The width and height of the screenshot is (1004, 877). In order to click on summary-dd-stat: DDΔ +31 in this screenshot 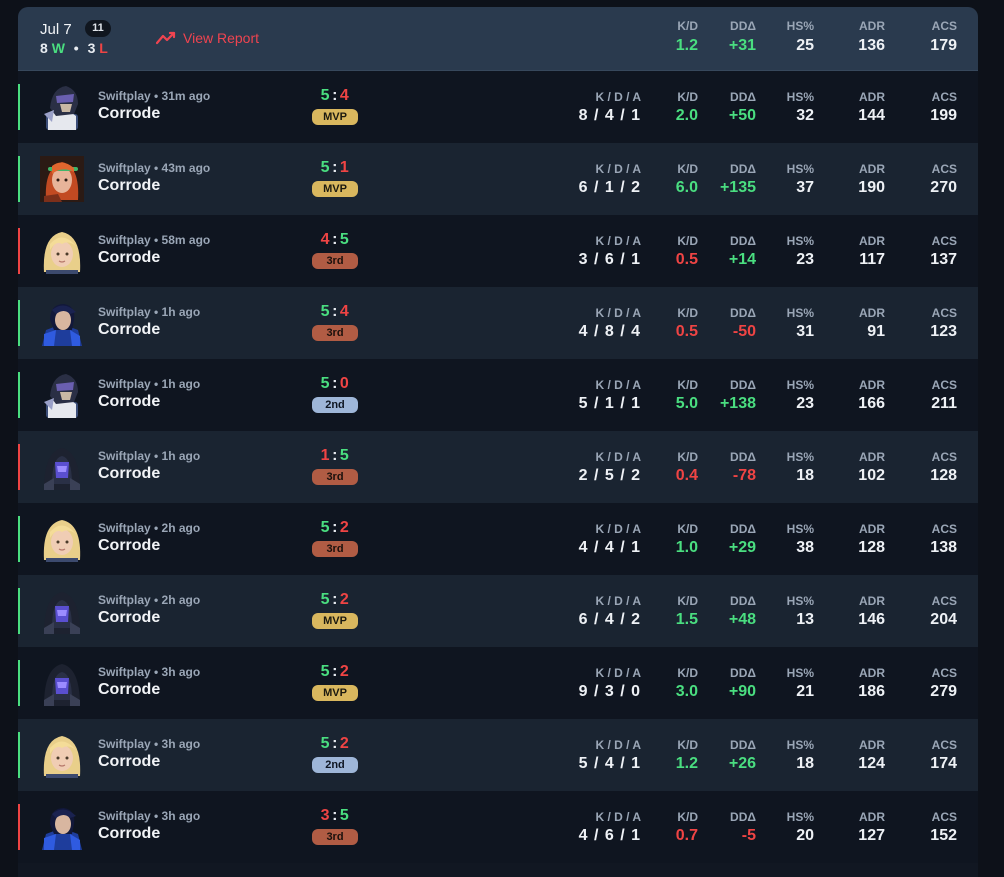, I will do `click(742, 37)`.